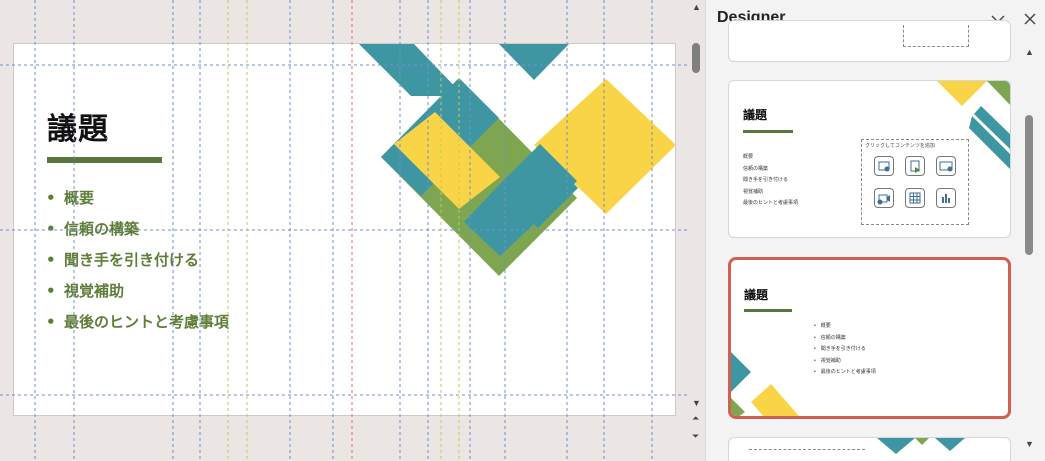  I want to click on bullet-item: 概要, so click(136, 202).